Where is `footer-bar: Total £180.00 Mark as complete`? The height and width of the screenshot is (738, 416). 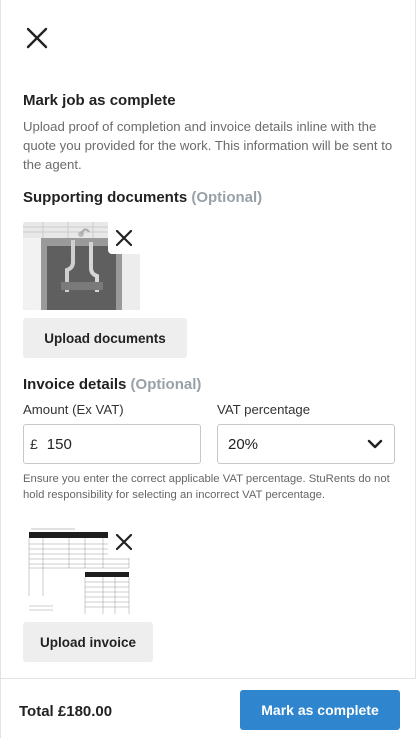
footer-bar: Total £180.00 Mark as complete is located at coordinates (208, 708).